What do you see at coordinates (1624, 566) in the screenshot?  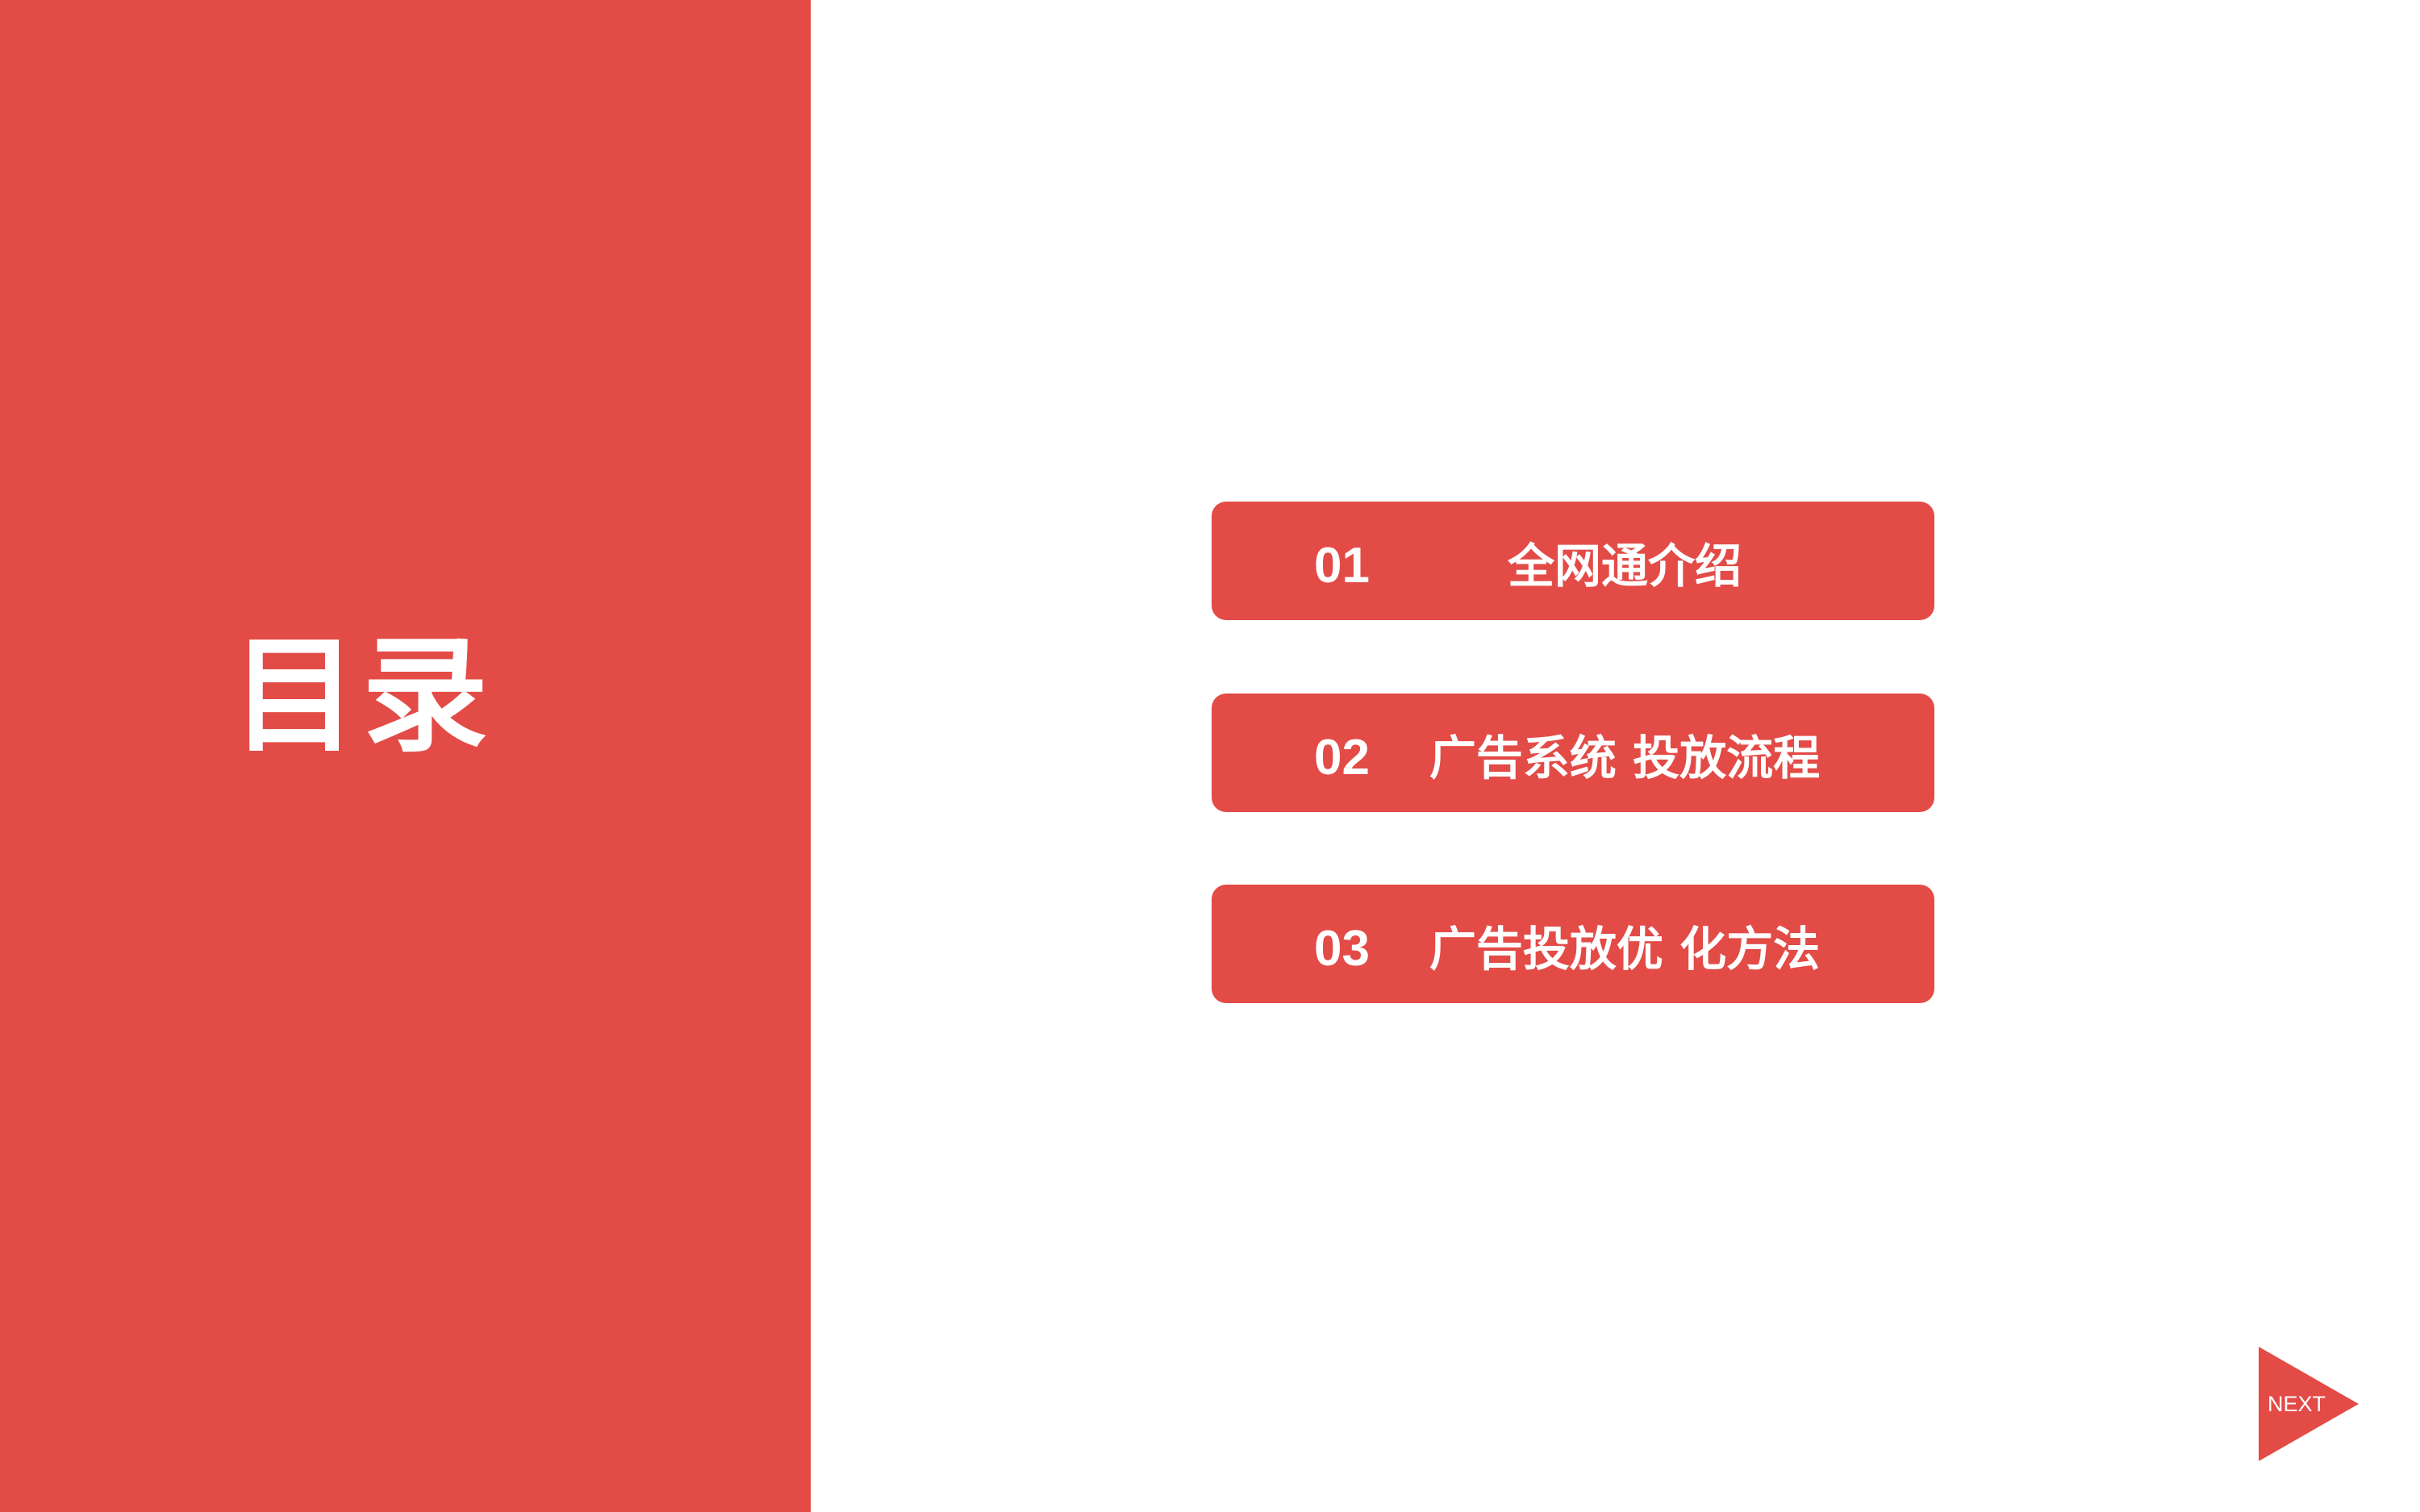 I see `menu-item-label: 全网通介绍` at bounding box center [1624, 566].